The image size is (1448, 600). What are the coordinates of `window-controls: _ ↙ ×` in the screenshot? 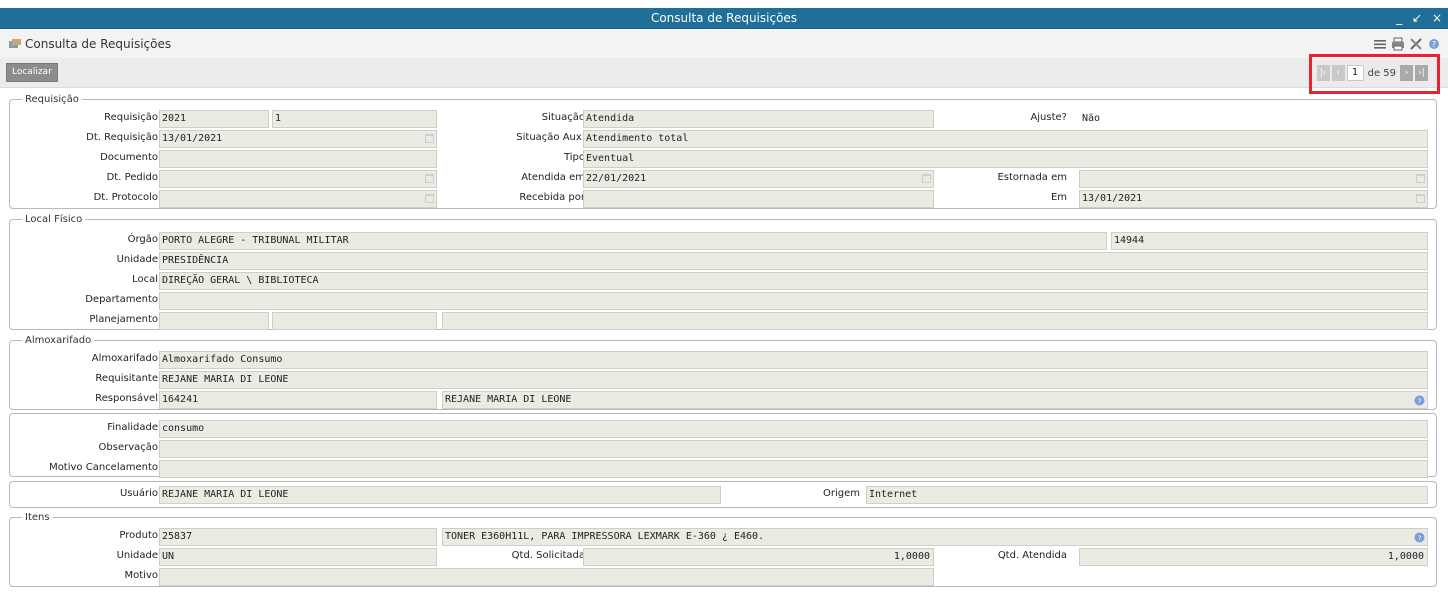 It's located at (1416, 18).